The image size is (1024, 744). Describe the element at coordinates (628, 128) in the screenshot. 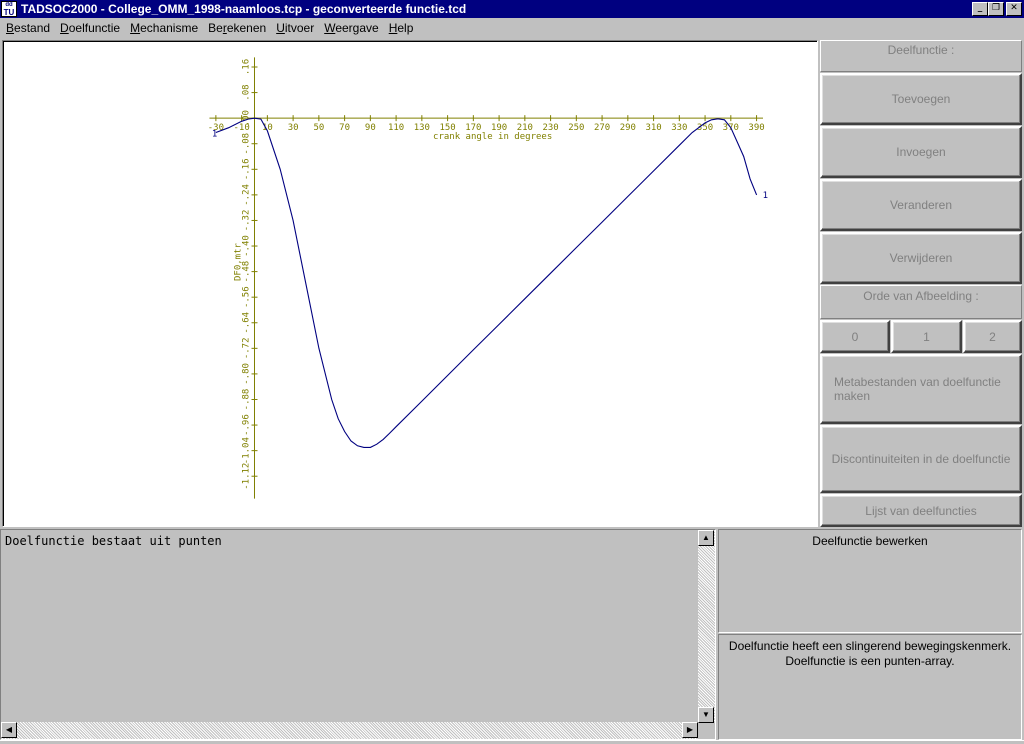

I see `x-tick-label: 290` at that location.